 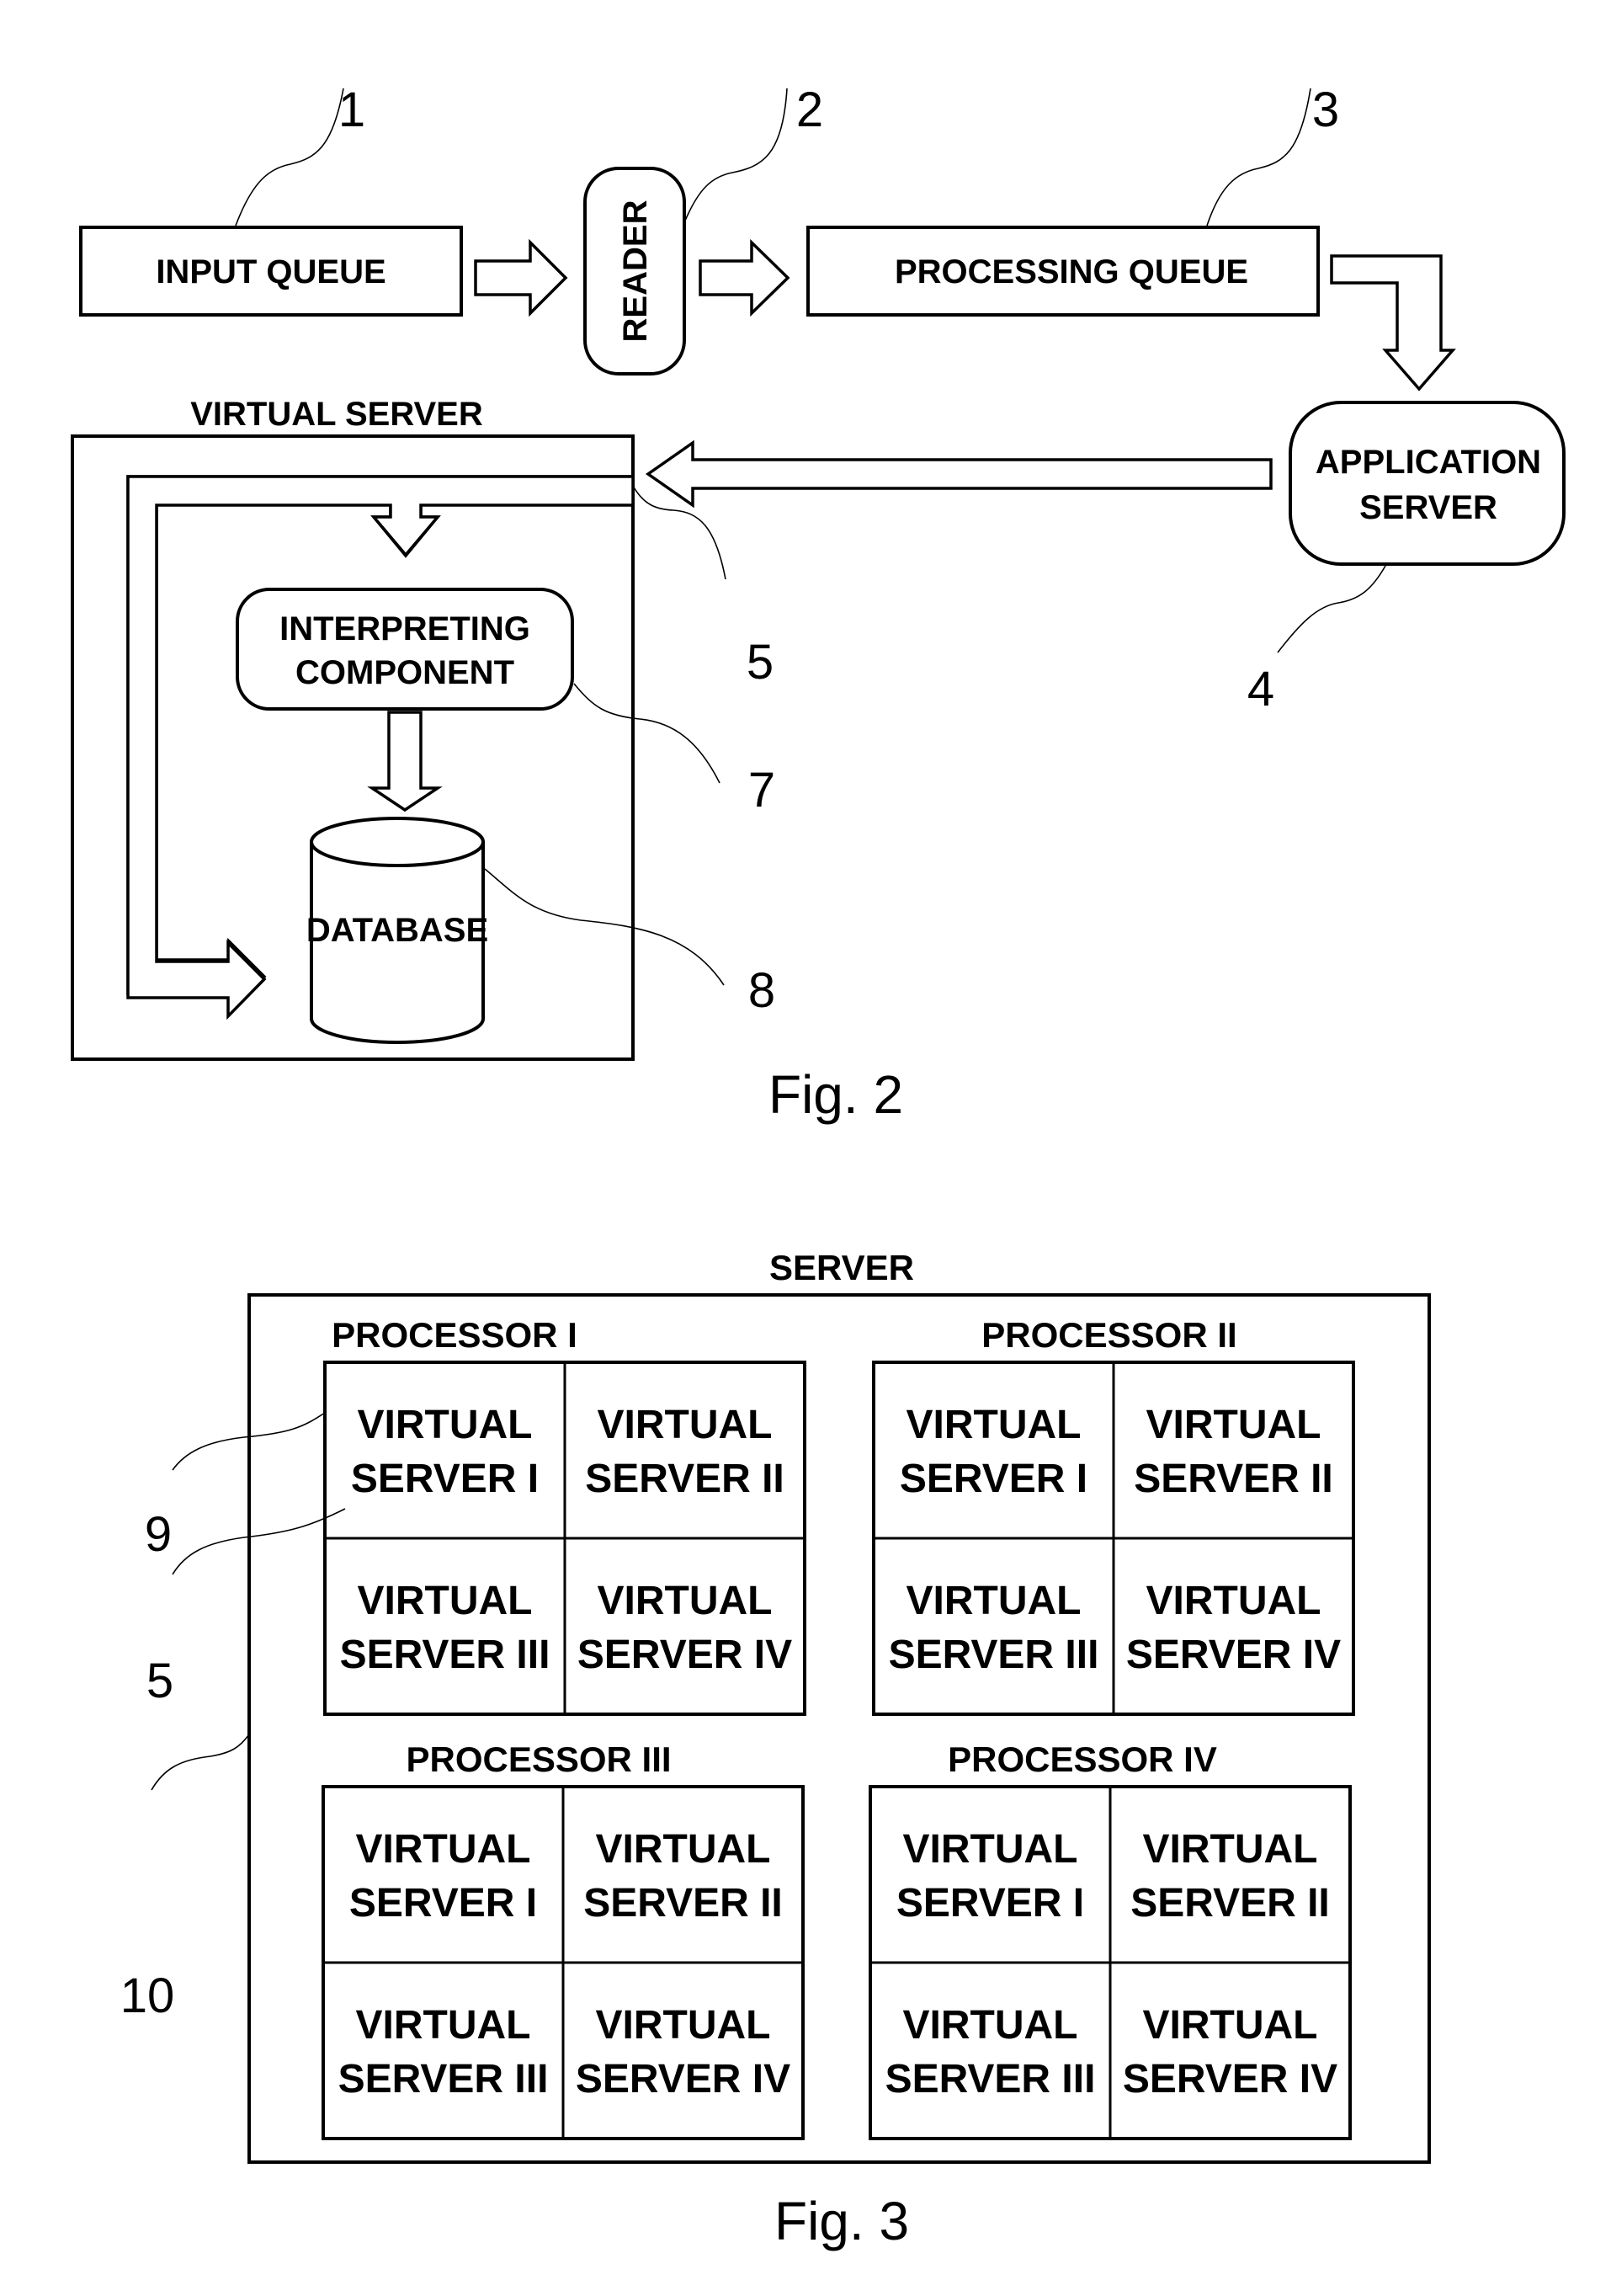 I want to click on application-server-label-line2: SERVER, so click(x=1428, y=507).